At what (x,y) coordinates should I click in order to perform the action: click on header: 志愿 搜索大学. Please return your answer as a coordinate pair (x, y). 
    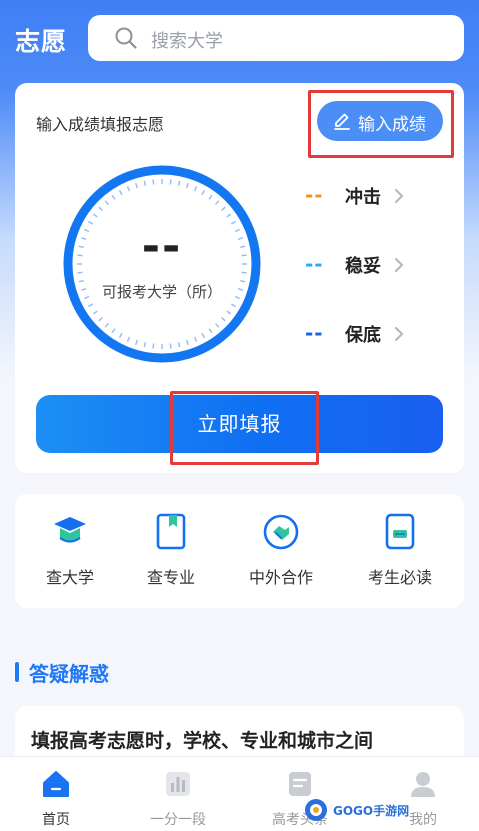
    Looking at the image, I should click on (239, 39).